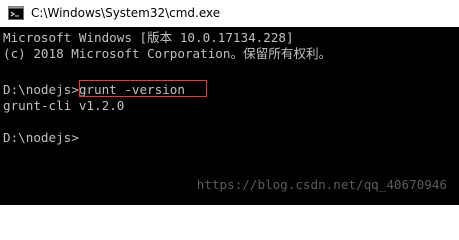 The image size is (459, 240). What do you see at coordinates (64, 105) in the screenshot?
I see `console-line-result: grunt-cli v1.2.0` at bounding box center [64, 105].